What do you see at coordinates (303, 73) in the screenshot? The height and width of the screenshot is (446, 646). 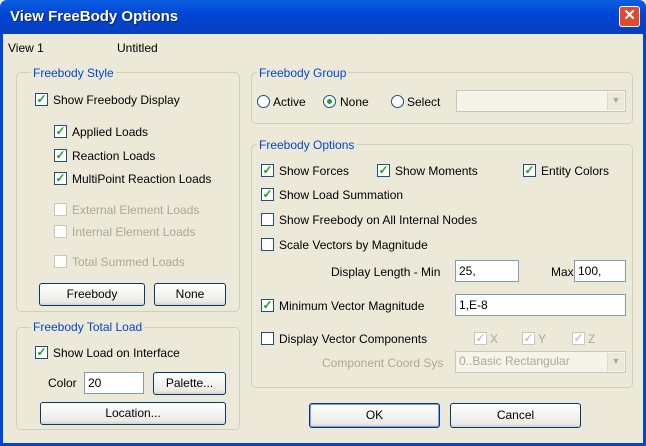 I see `freebody-group-legend: Freebody Group` at bounding box center [303, 73].